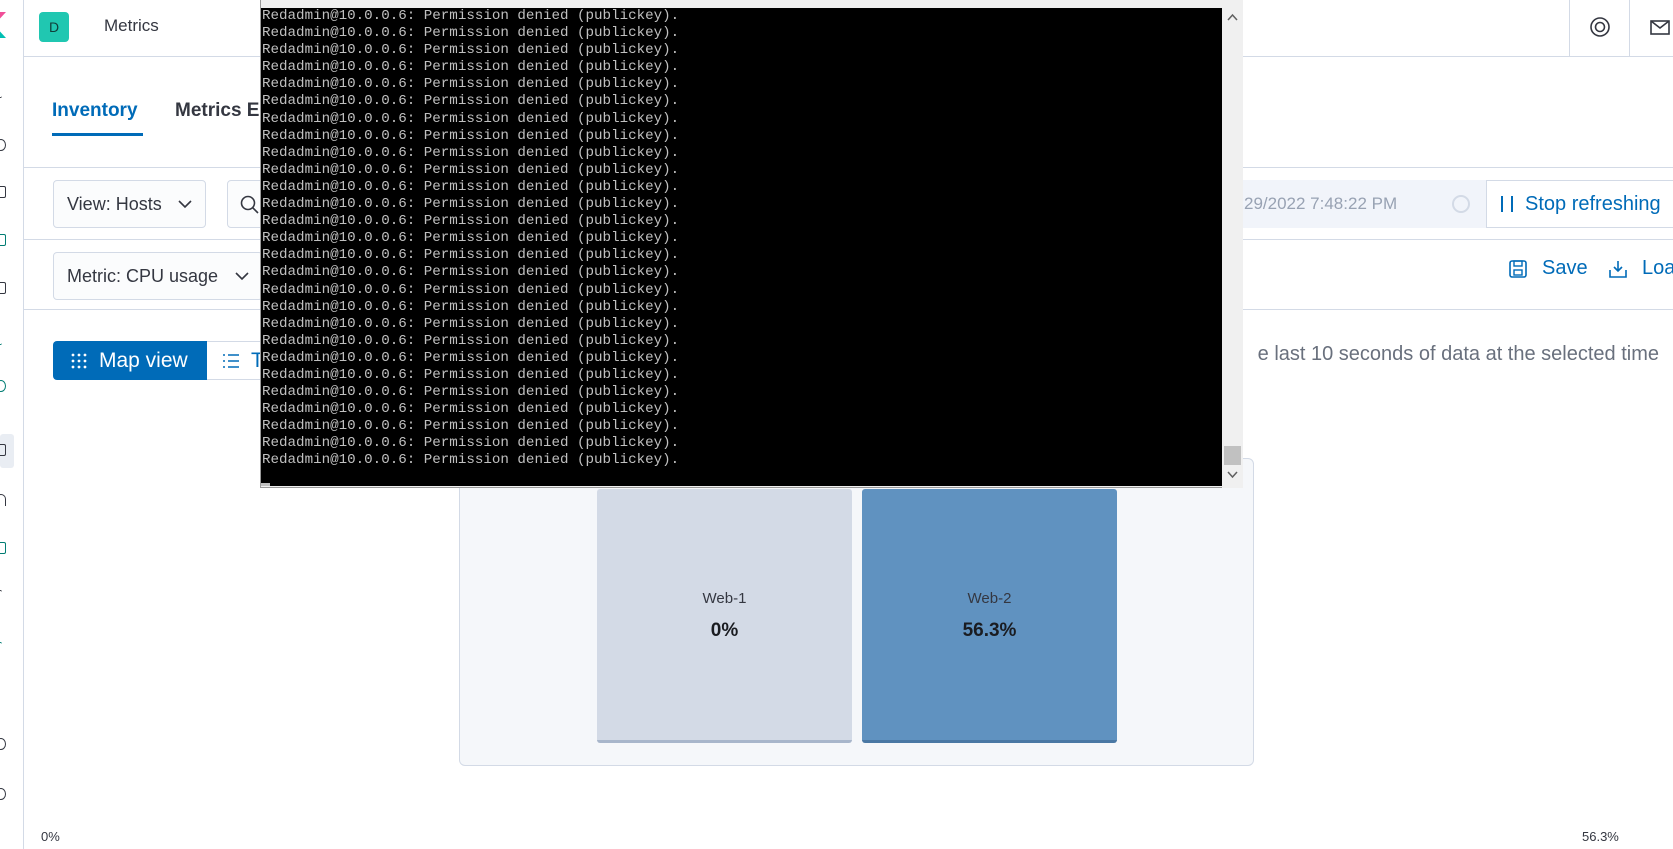 Image resolution: width=1673 pixels, height=849 pixels. What do you see at coordinates (4, 25) in the screenshot?
I see `kibana-logo-icon` at bounding box center [4, 25].